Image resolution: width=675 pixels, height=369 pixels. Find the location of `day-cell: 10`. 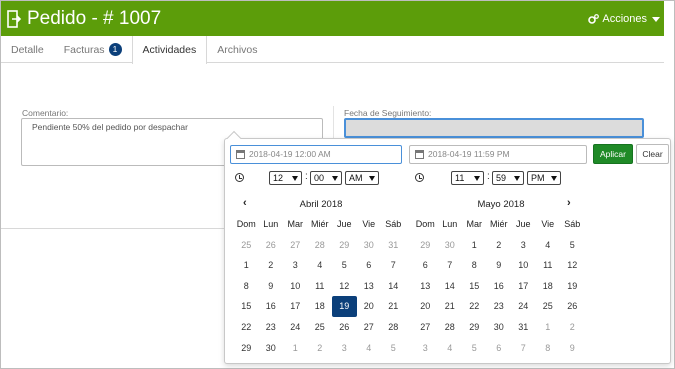

day-cell: 10 is located at coordinates (295, 286).